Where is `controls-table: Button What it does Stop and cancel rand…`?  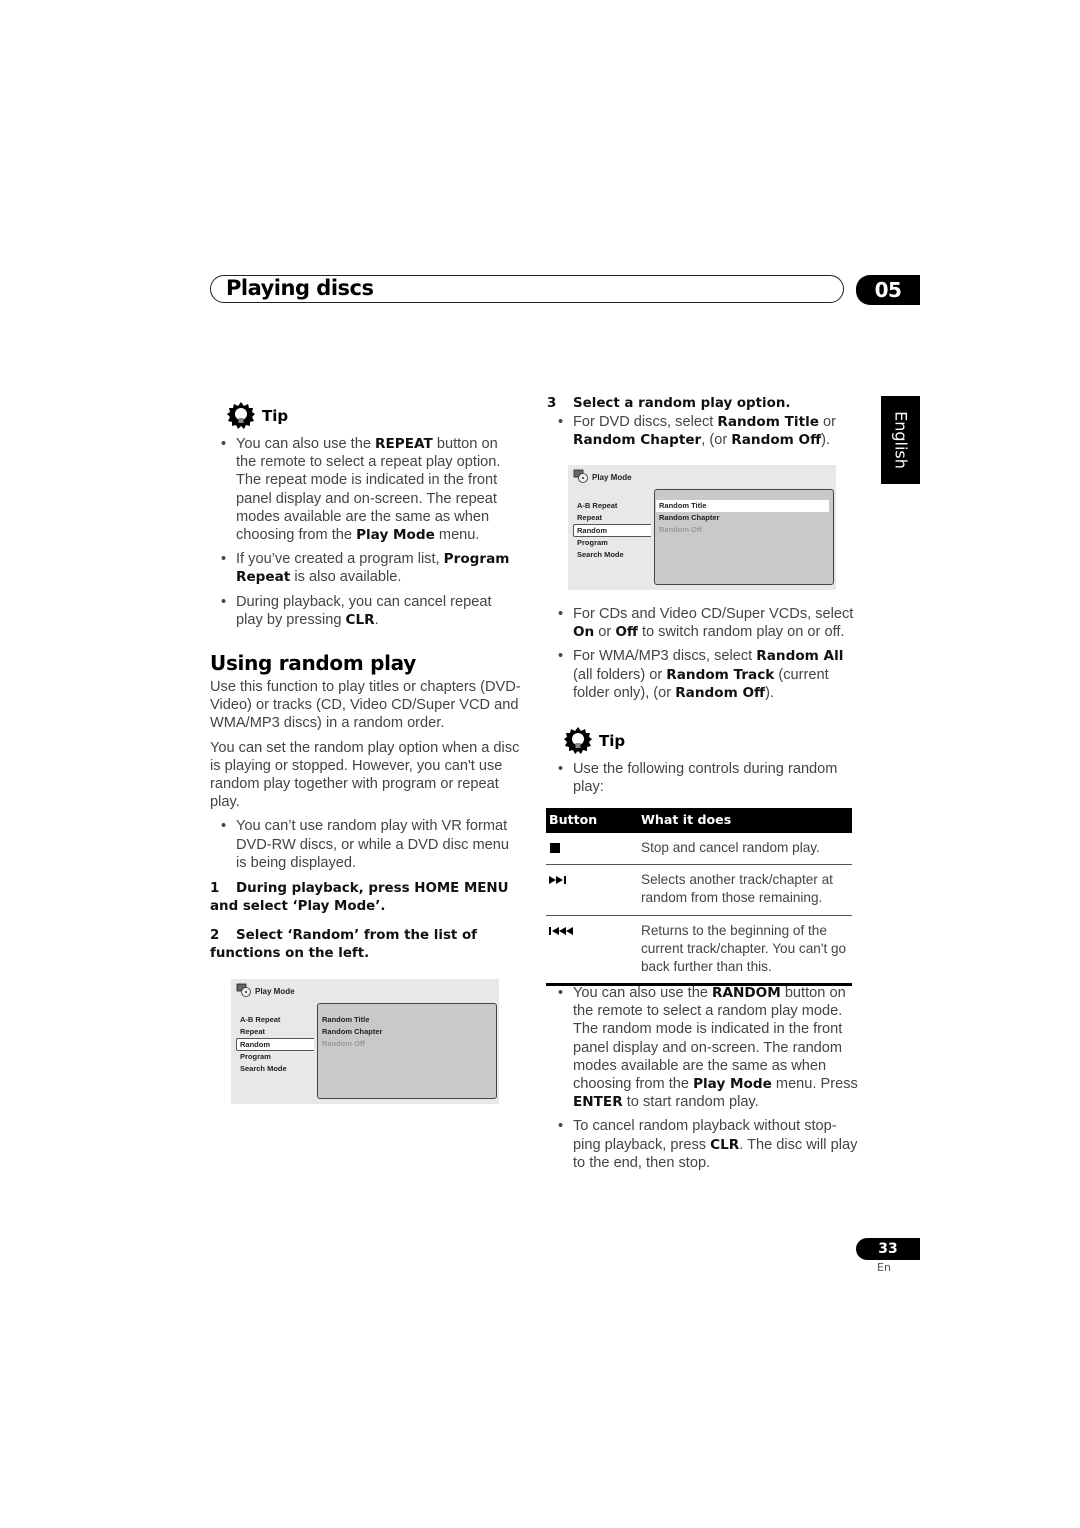
controls-table: Button What it does Stop and cancel rand… is located at coordinates (699, 897).